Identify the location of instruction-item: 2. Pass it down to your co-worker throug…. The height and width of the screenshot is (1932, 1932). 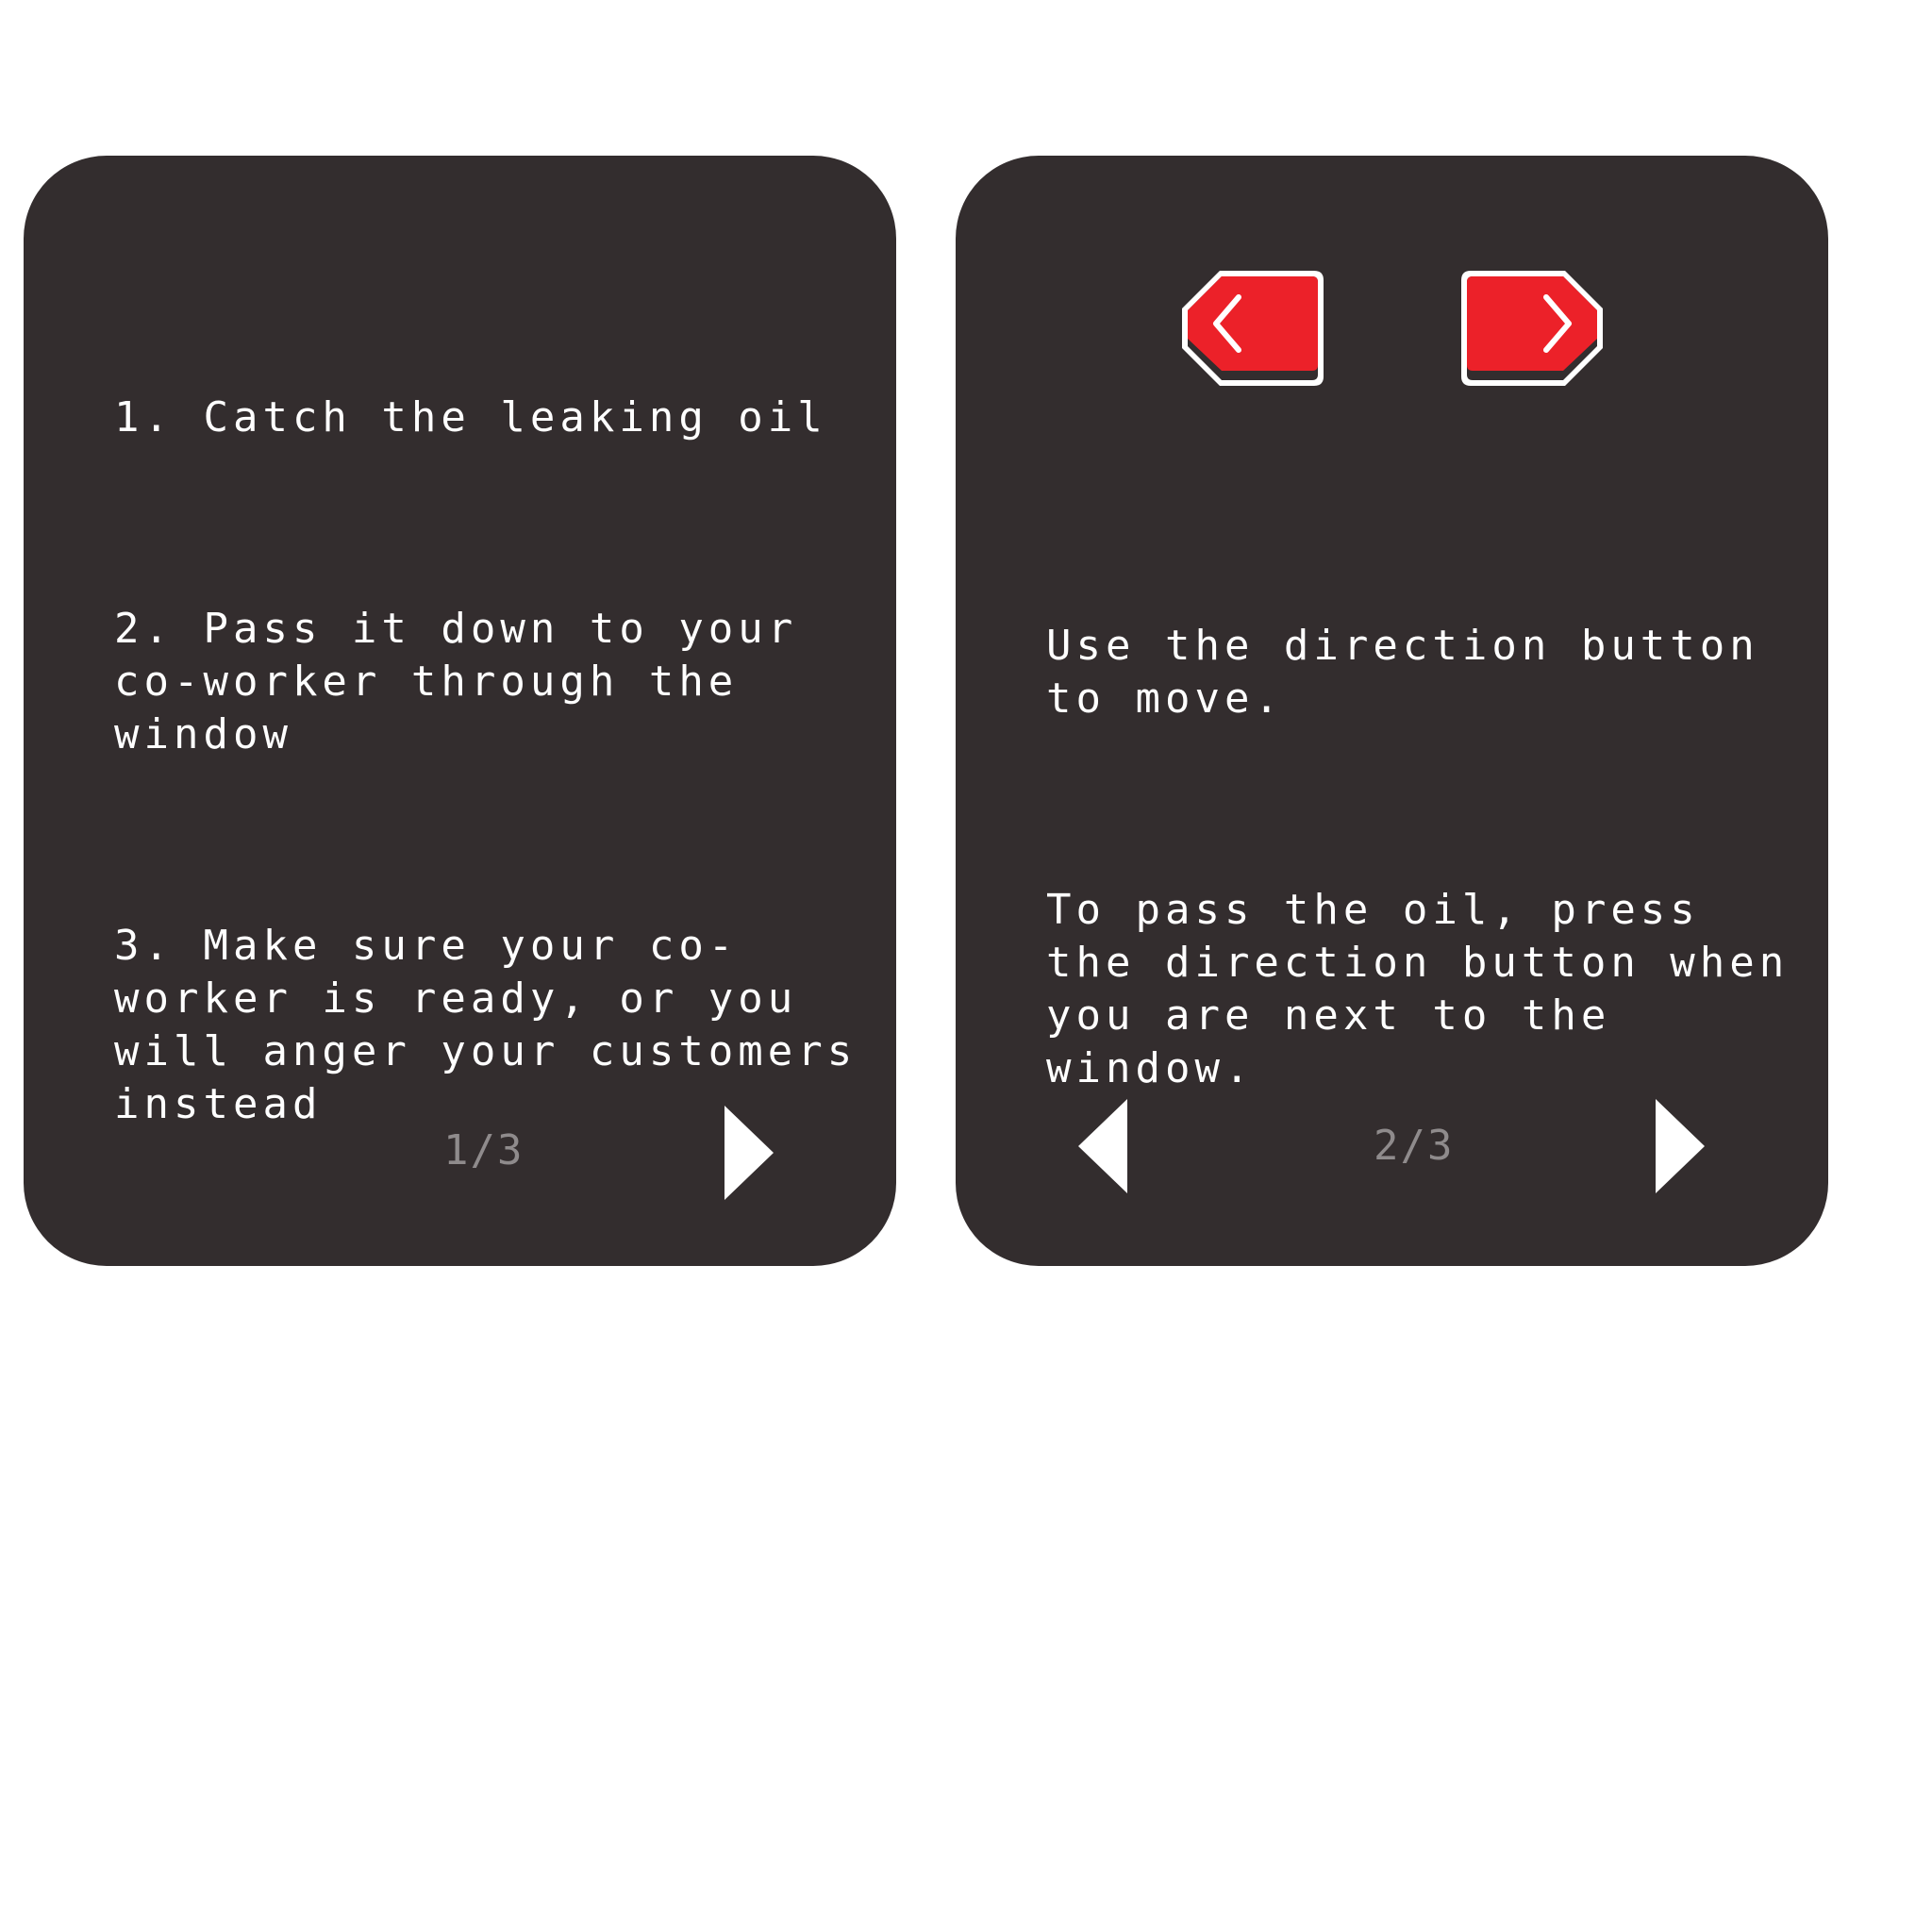
(470, 681).